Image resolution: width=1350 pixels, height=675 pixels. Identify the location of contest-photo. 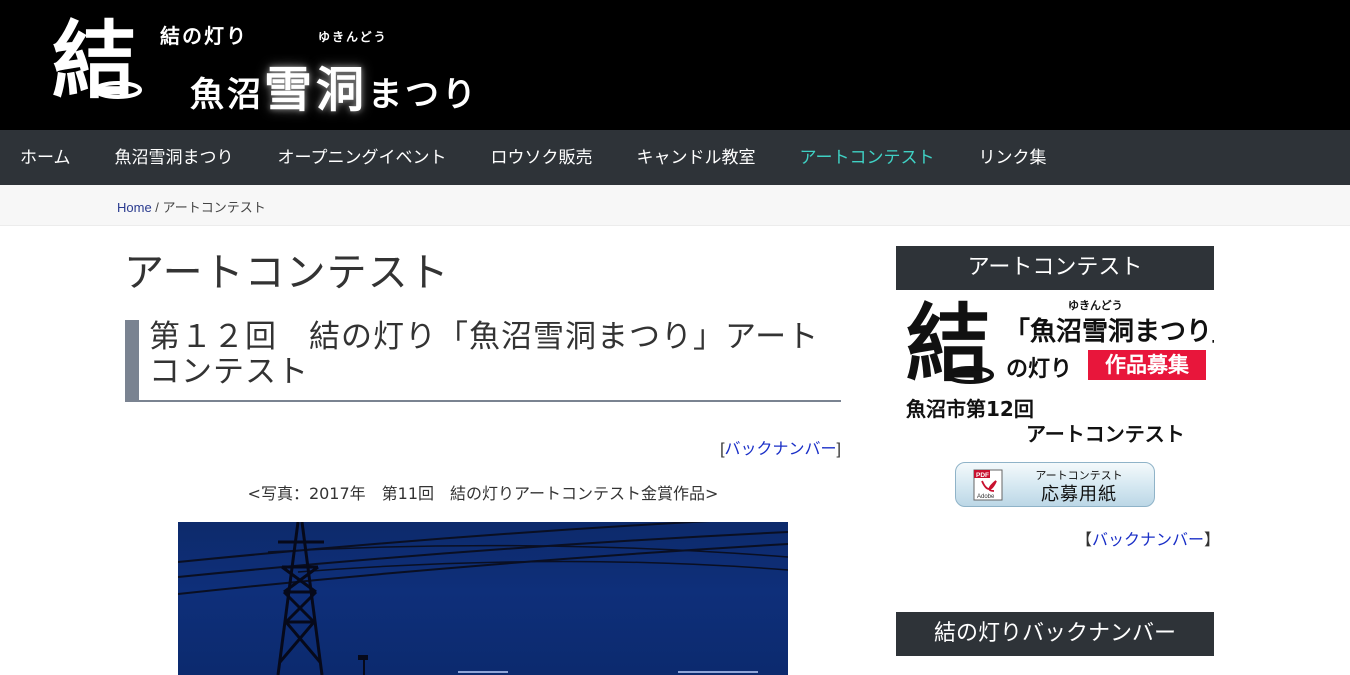
(483, 598).